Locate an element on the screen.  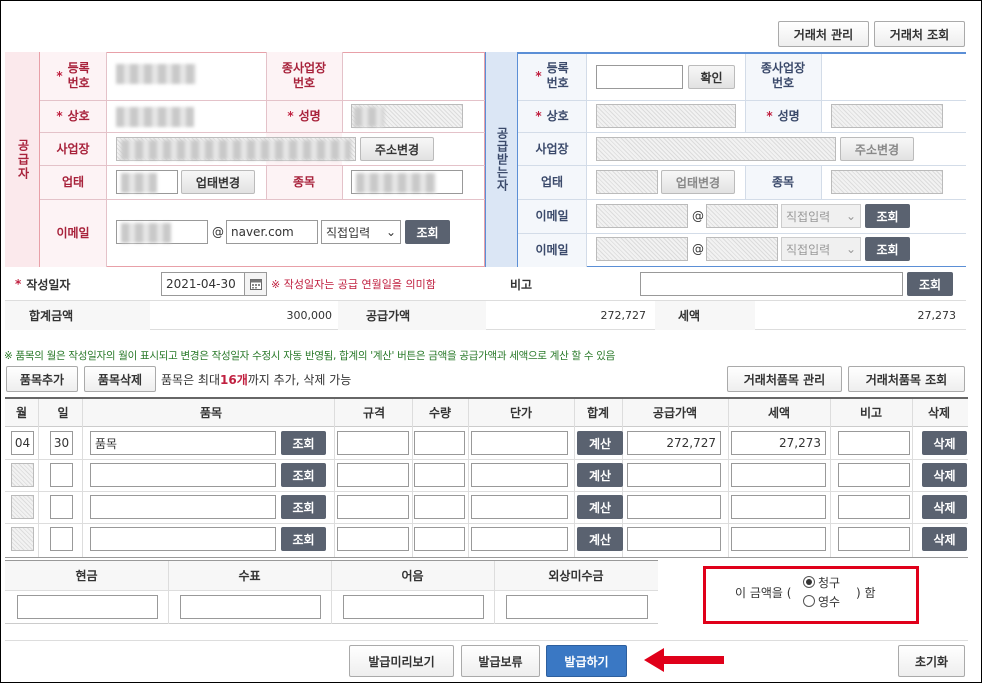
supplier-email-search-button: 조회 is located at coordinates (427, 232).